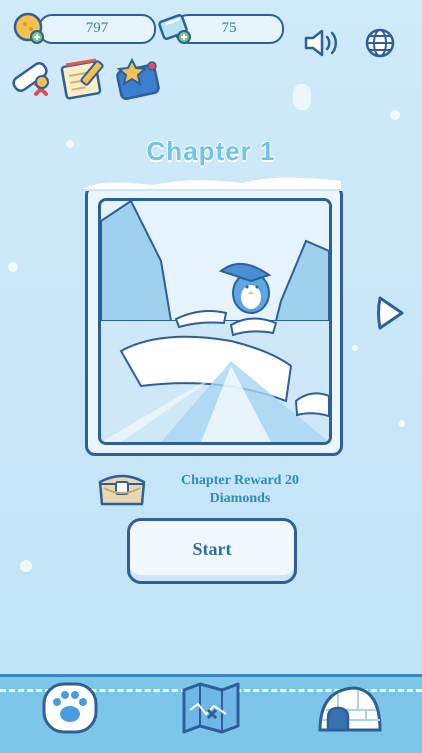 This screenshot has width=422, height=753. What do you see at coordinates (70, 708) in the screenshot?
I see `paw-icon` at bounding box center [70, 708].